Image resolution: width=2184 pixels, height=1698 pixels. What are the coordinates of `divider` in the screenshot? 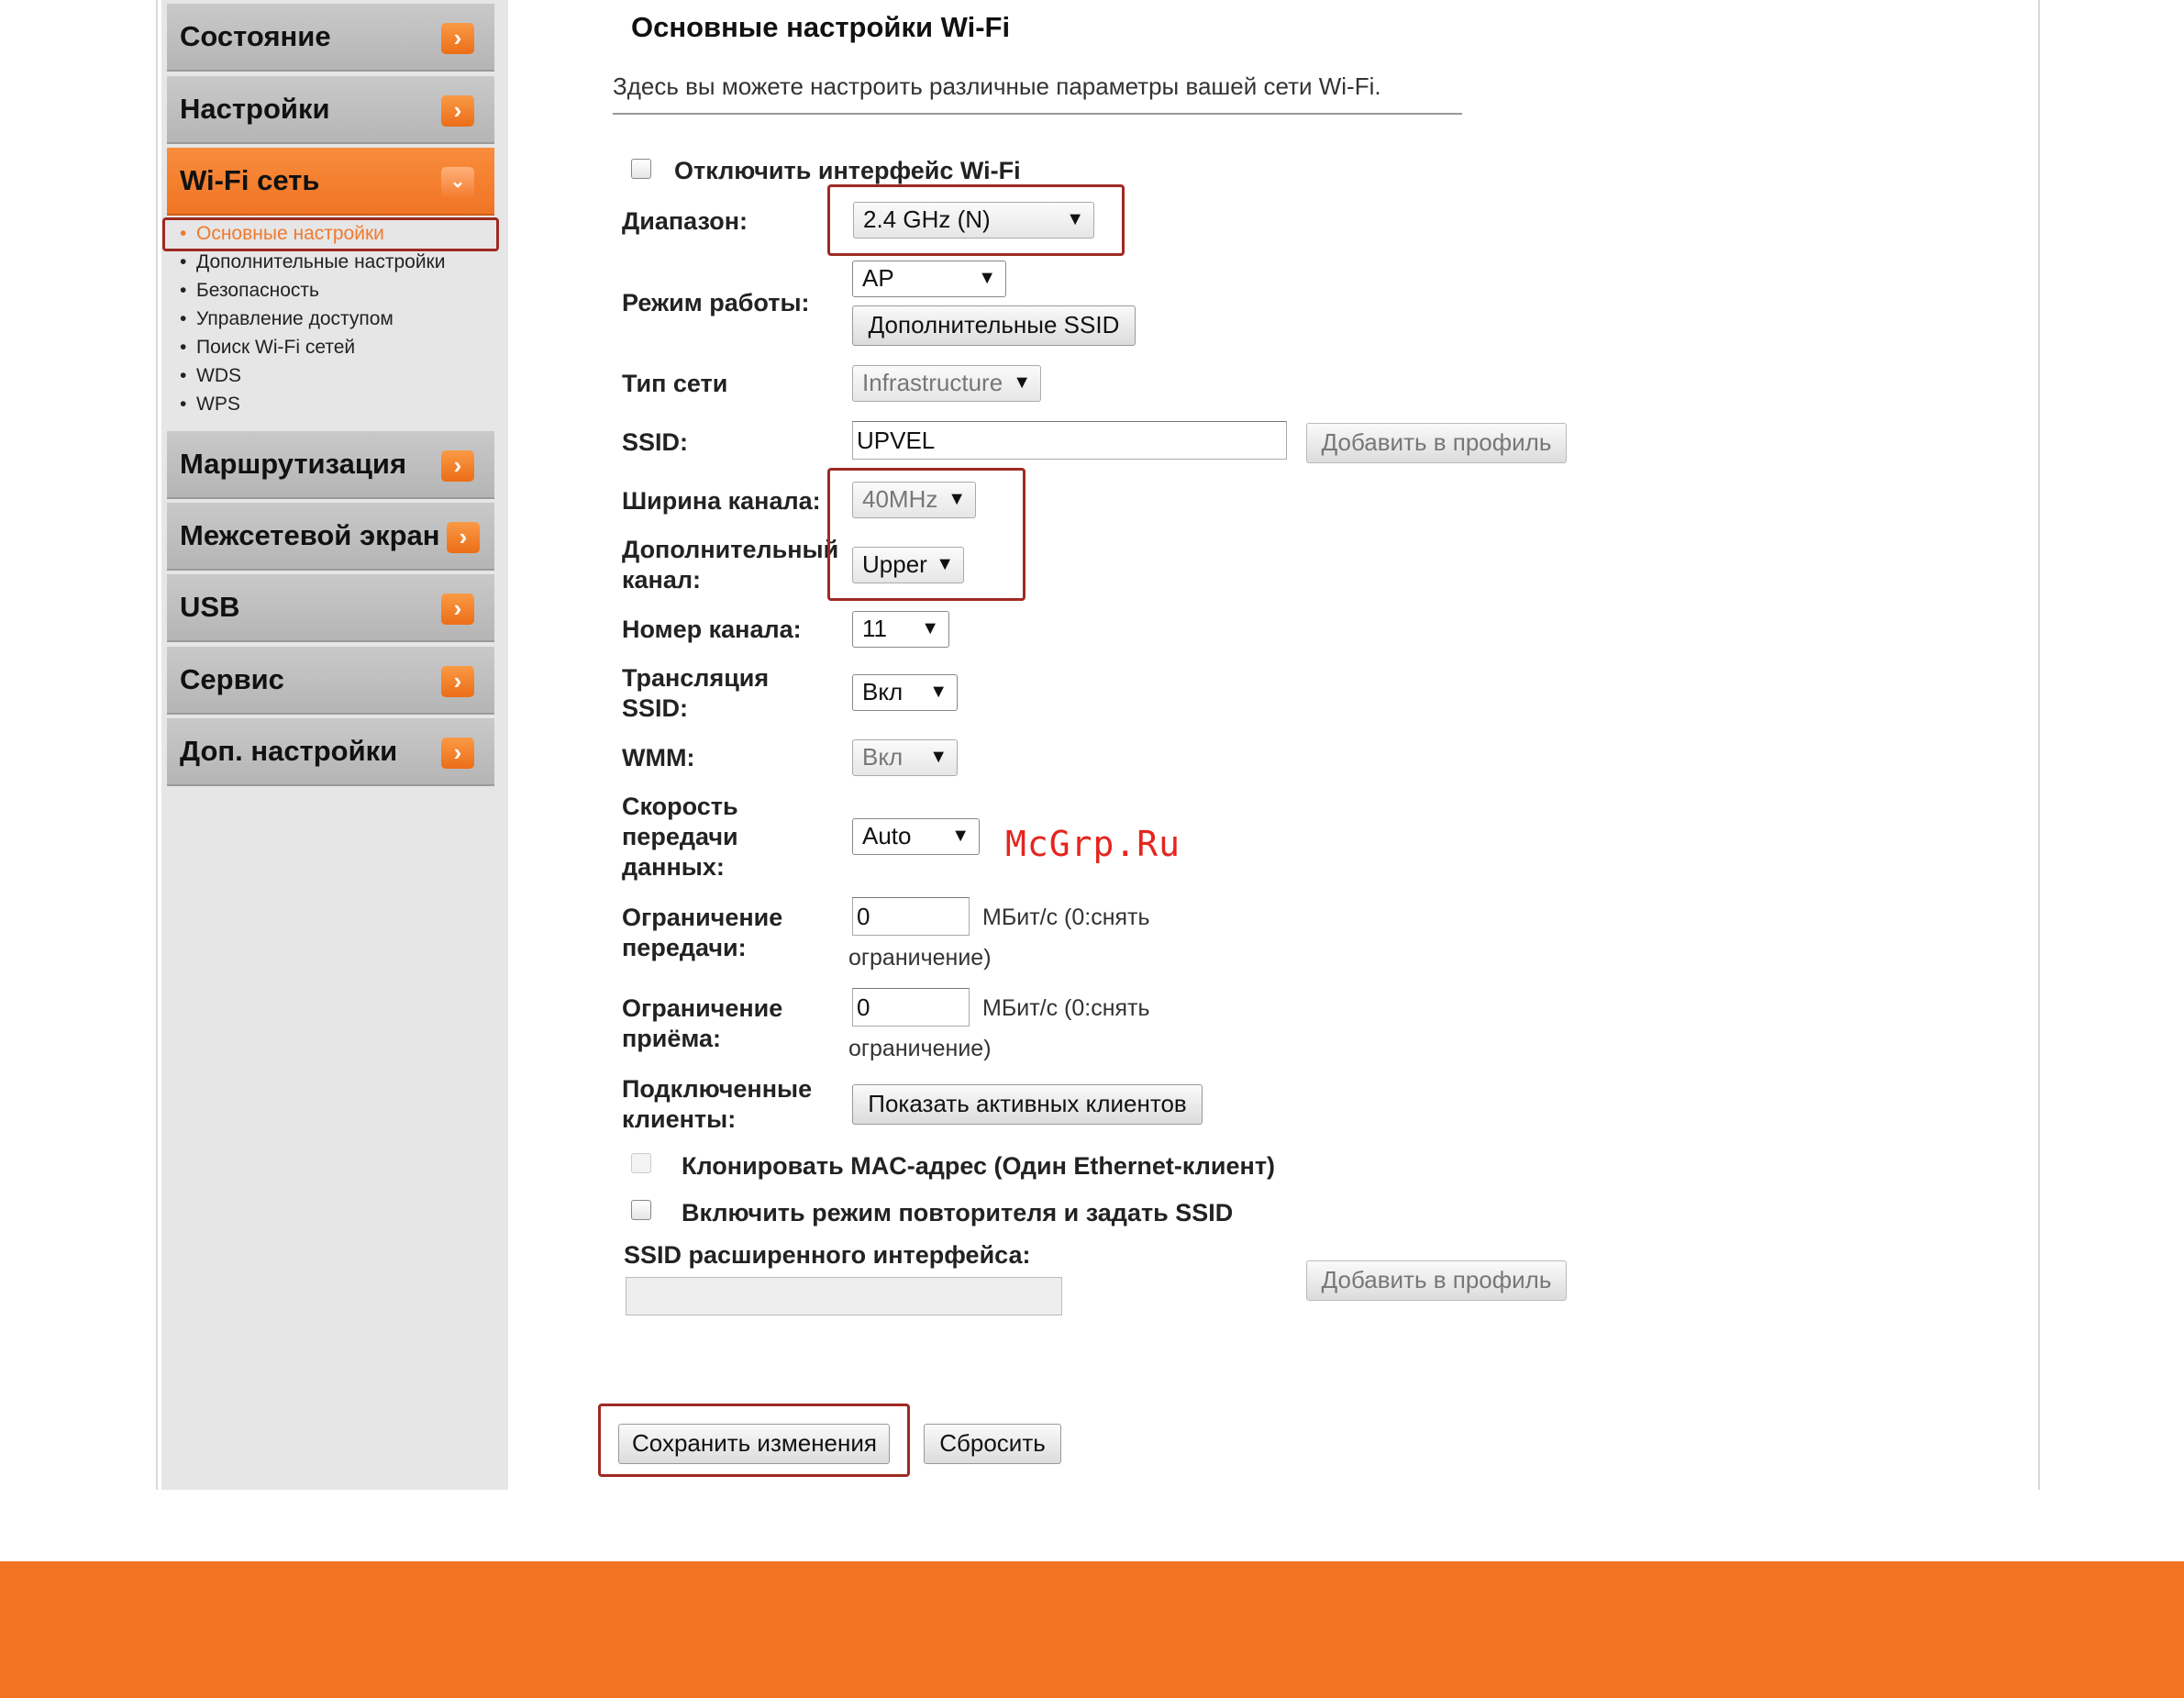 It's located at (1037, 114).